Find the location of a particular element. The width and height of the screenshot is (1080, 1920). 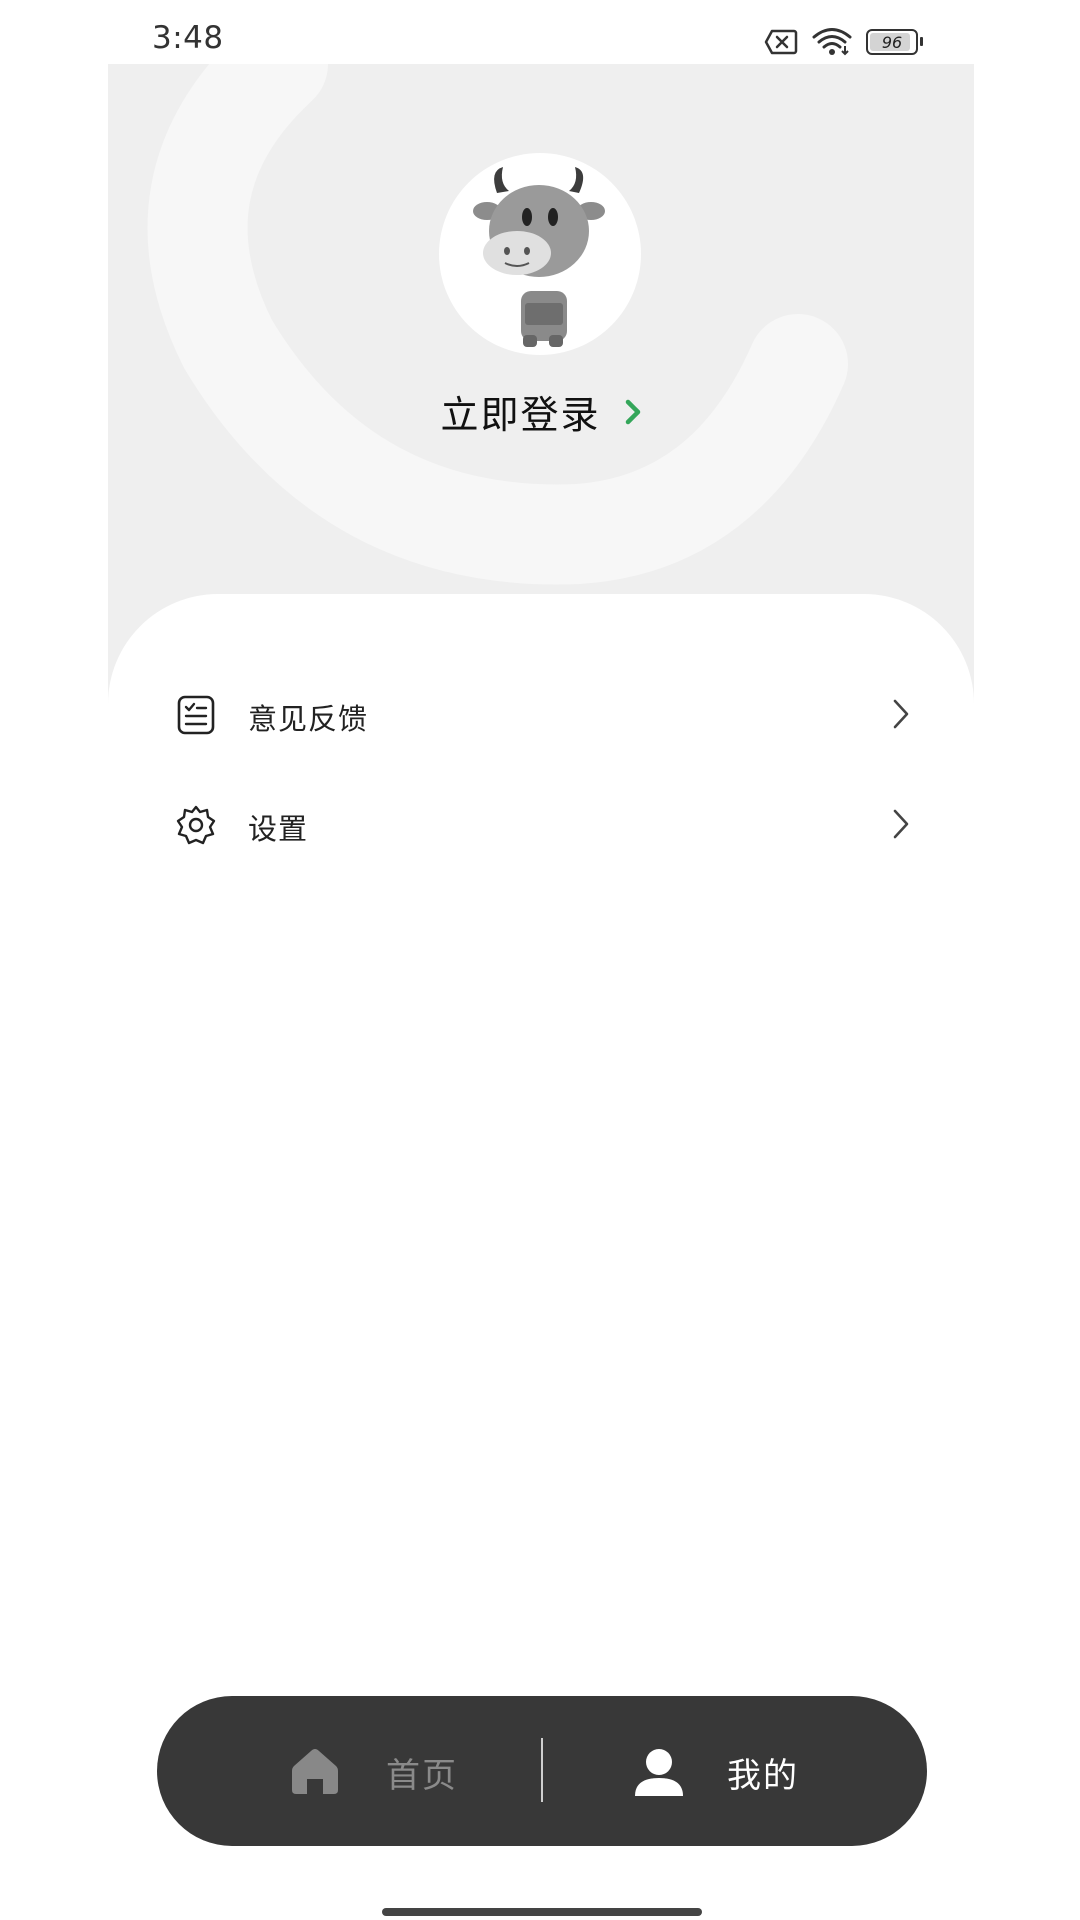

login-link: 立即登录 is located at coordinates (541, 411).